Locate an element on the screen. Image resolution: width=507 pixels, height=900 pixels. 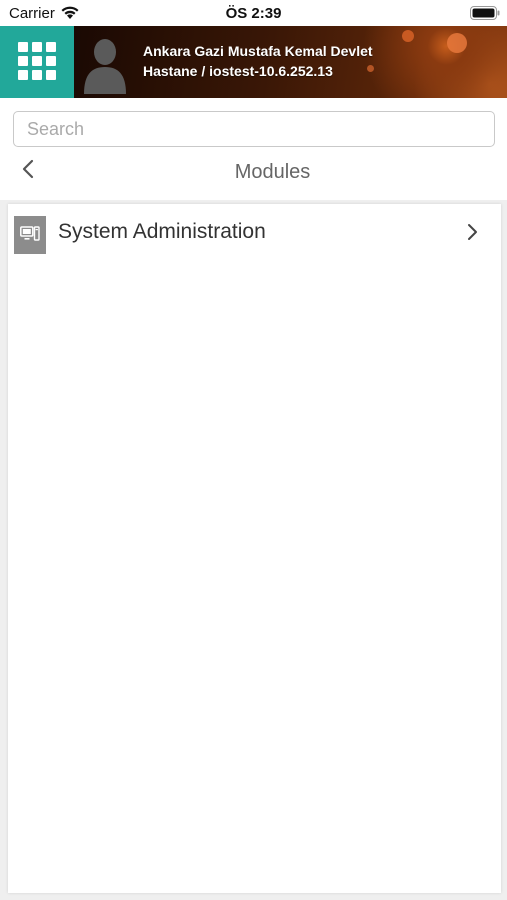
page-title: Modules is located at coordinates (272, 172).